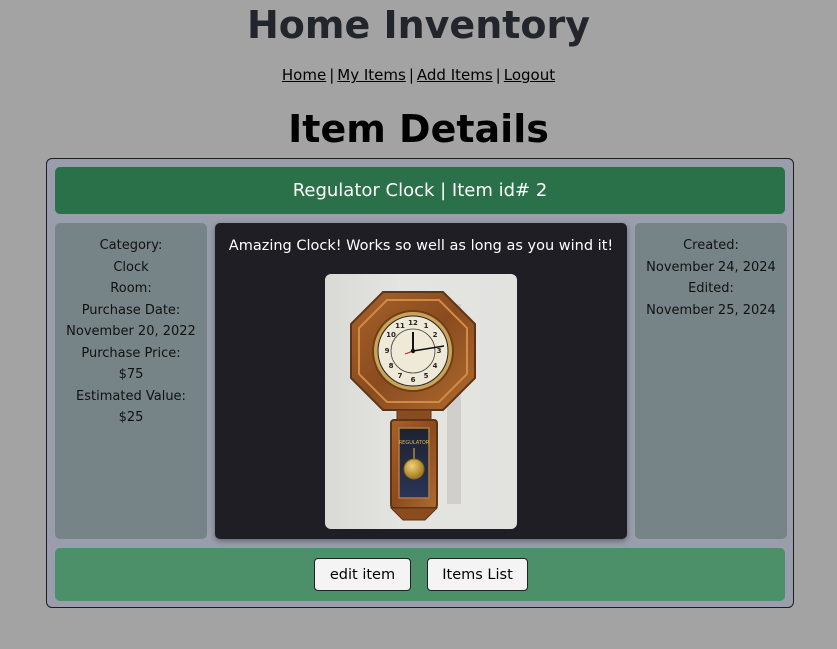 The image size is (837, 649). I want to click on purchase-price-value: $75, so click(131, 374).